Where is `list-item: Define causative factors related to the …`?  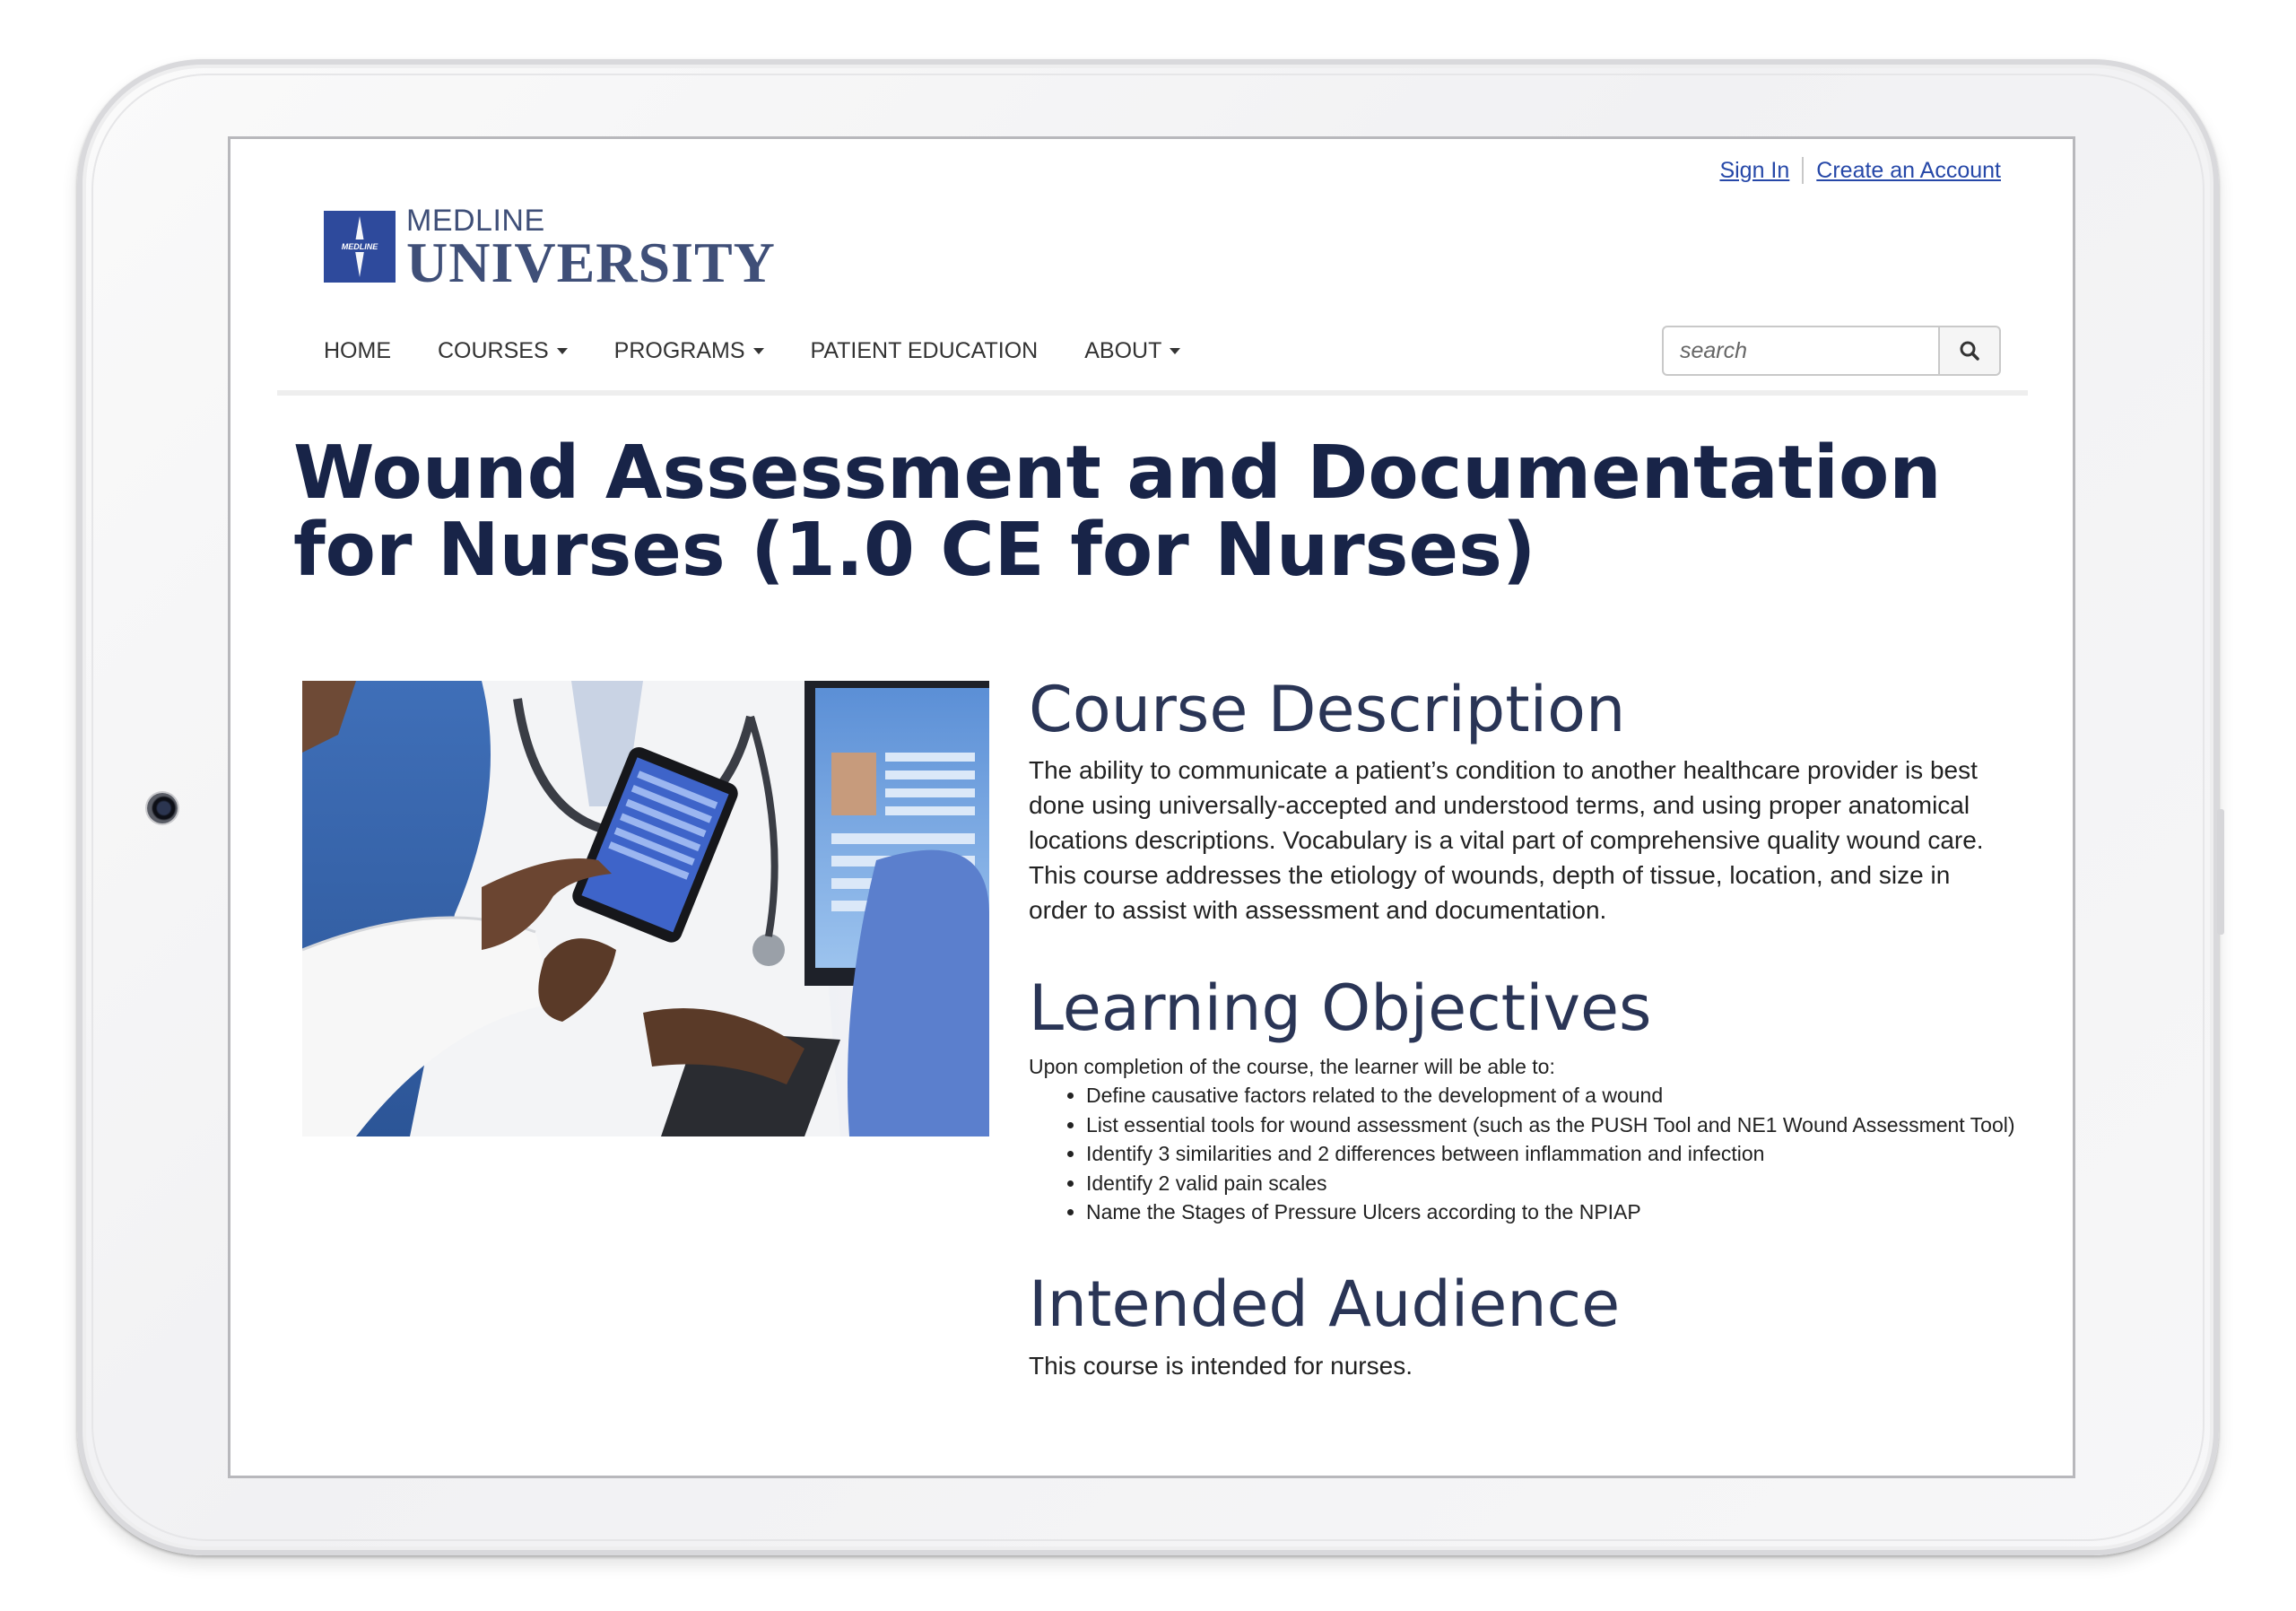
list-item: Define causative factors related to the … is located at coordinates (1550, 1095).